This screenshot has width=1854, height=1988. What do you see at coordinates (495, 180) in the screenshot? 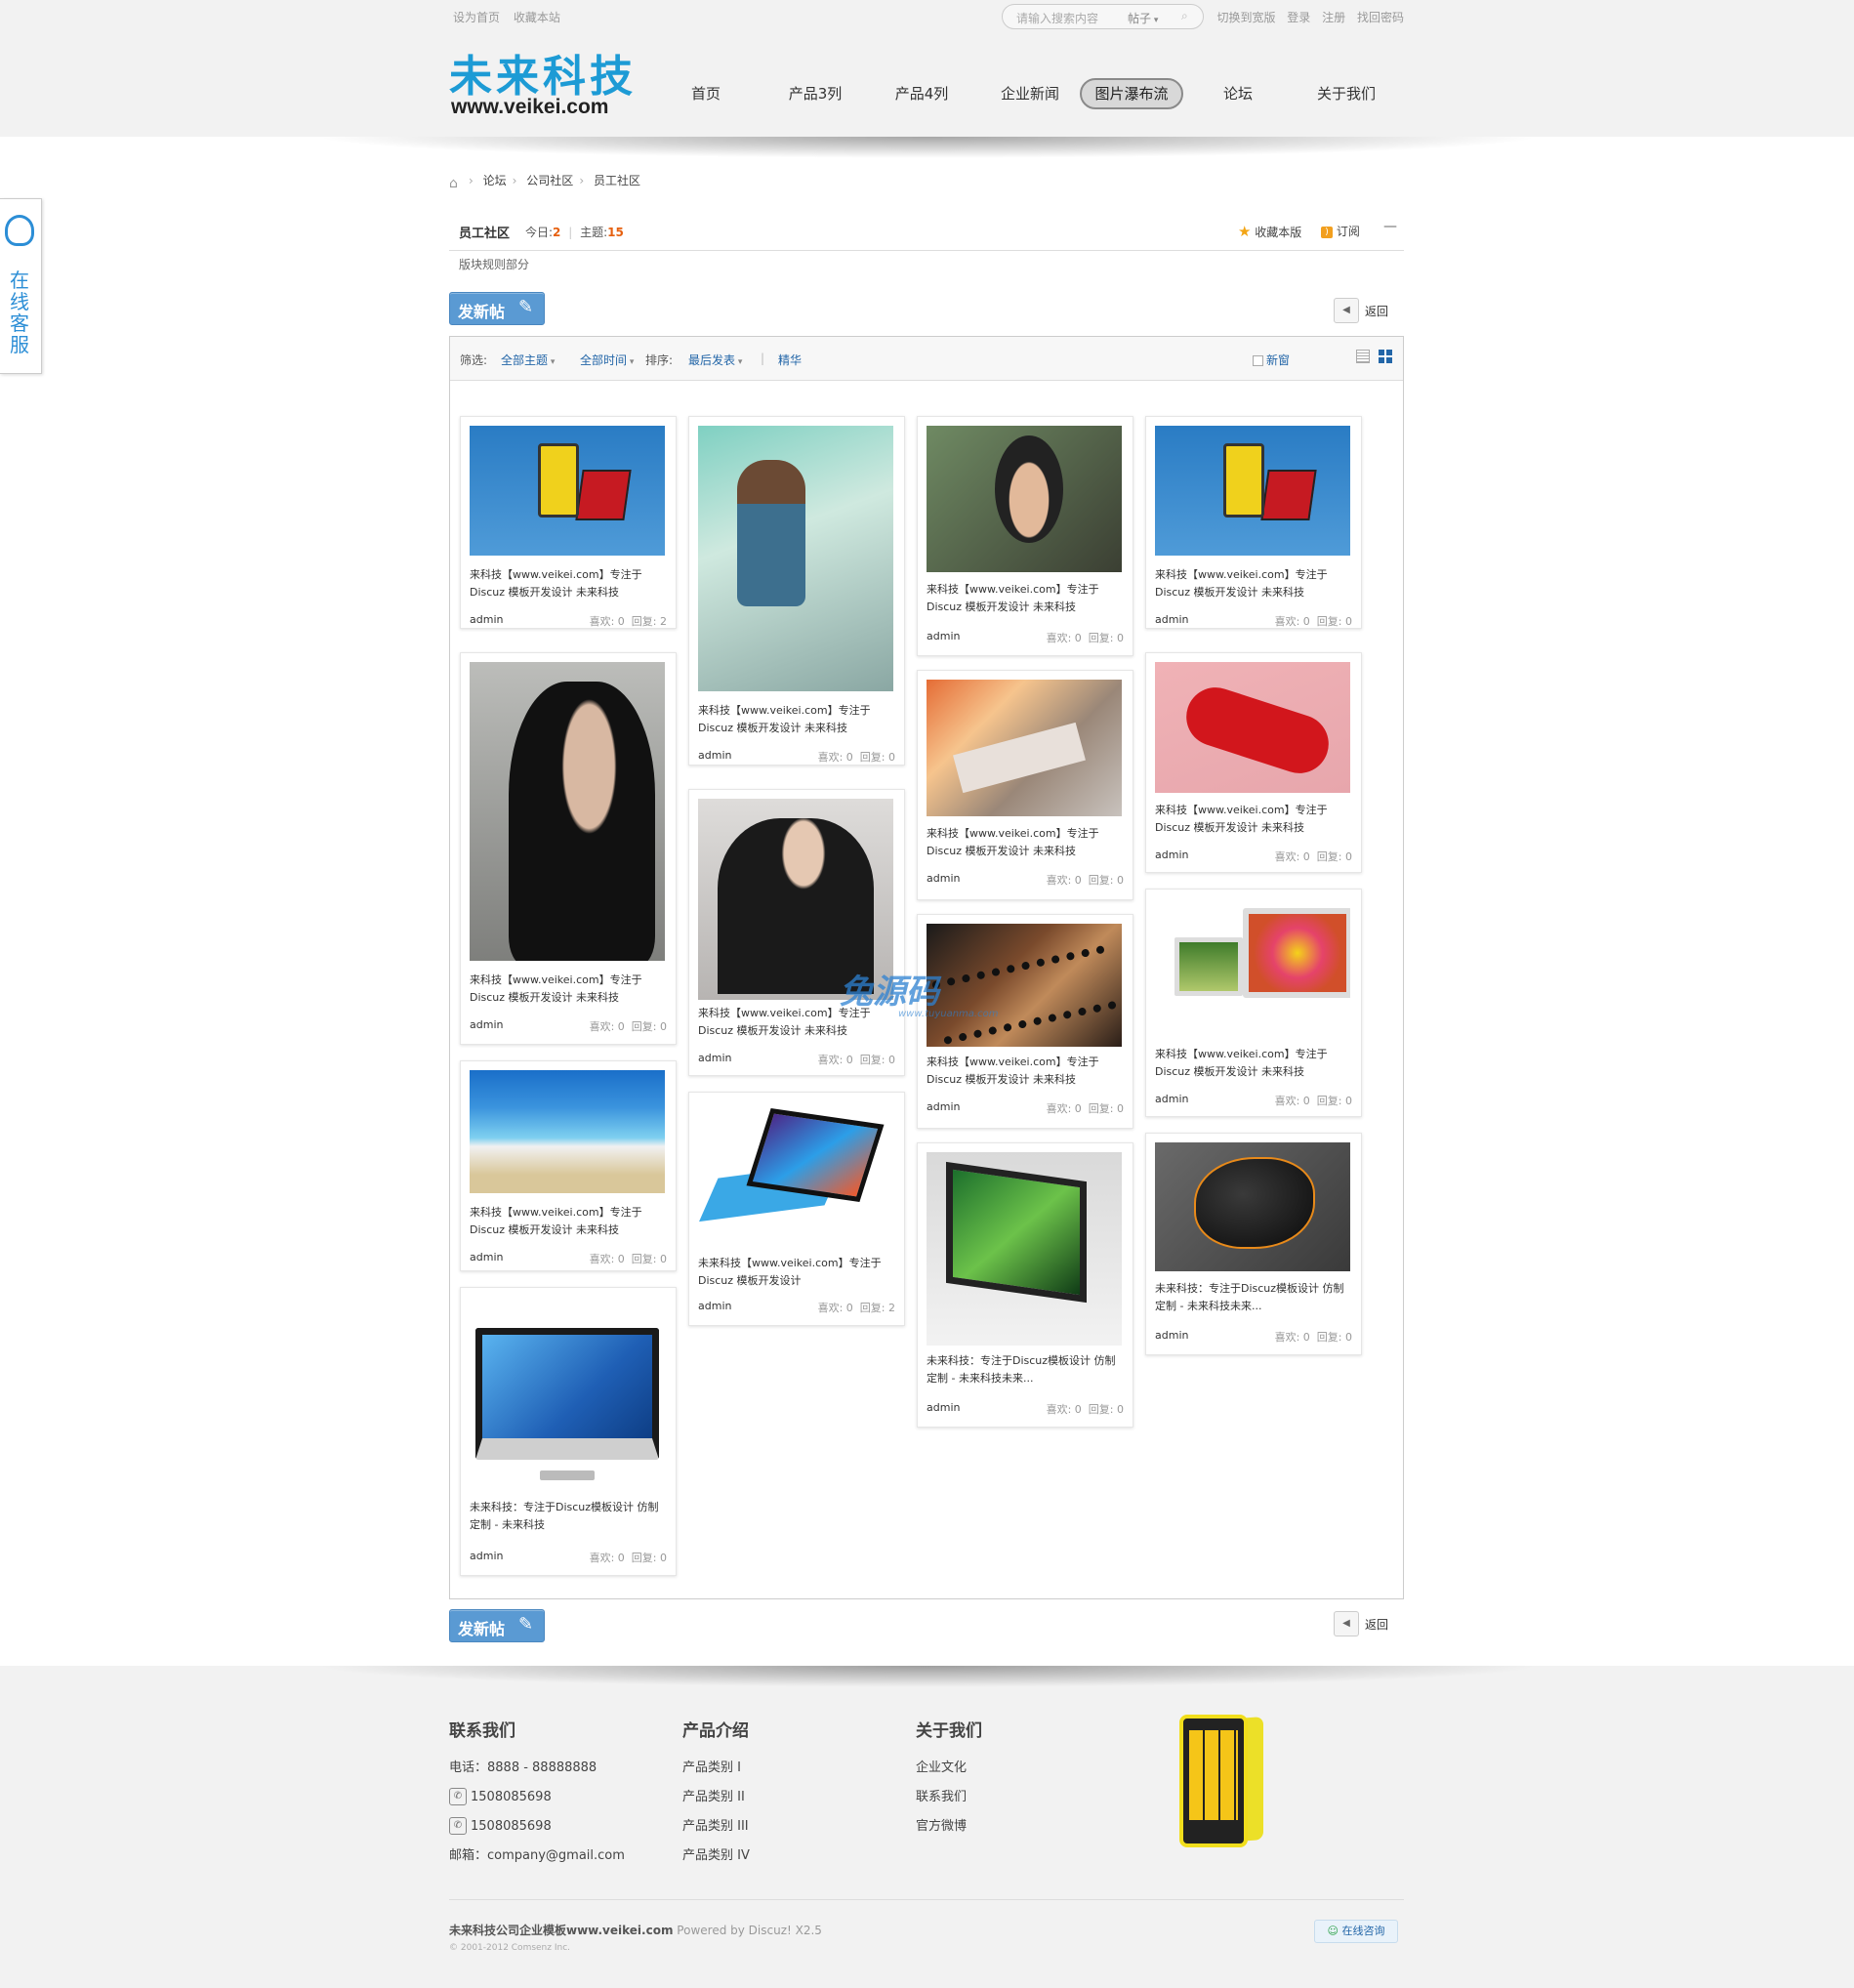
I see `breadcrumb-forum: 论坛` at bounding box center [495, 180].